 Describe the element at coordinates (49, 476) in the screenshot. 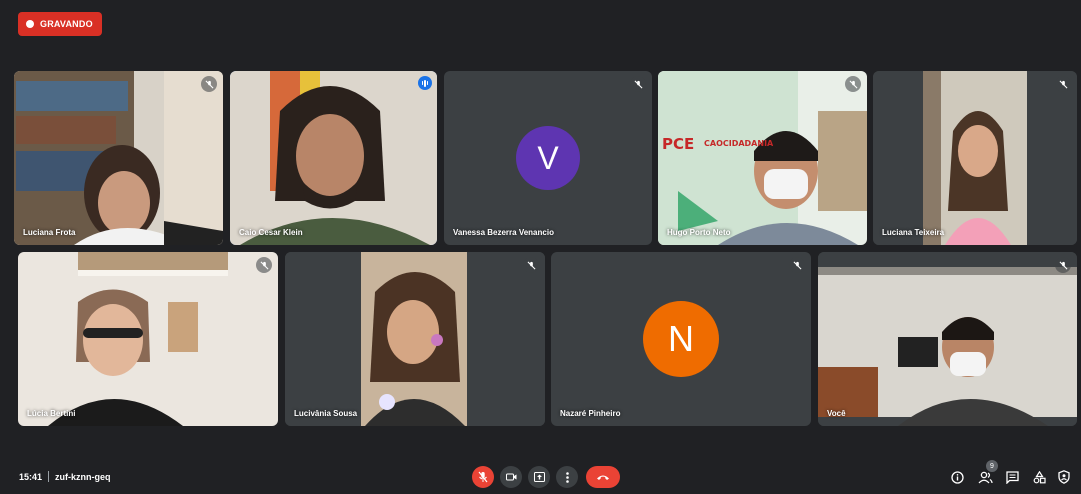

I see `divider` at that location.